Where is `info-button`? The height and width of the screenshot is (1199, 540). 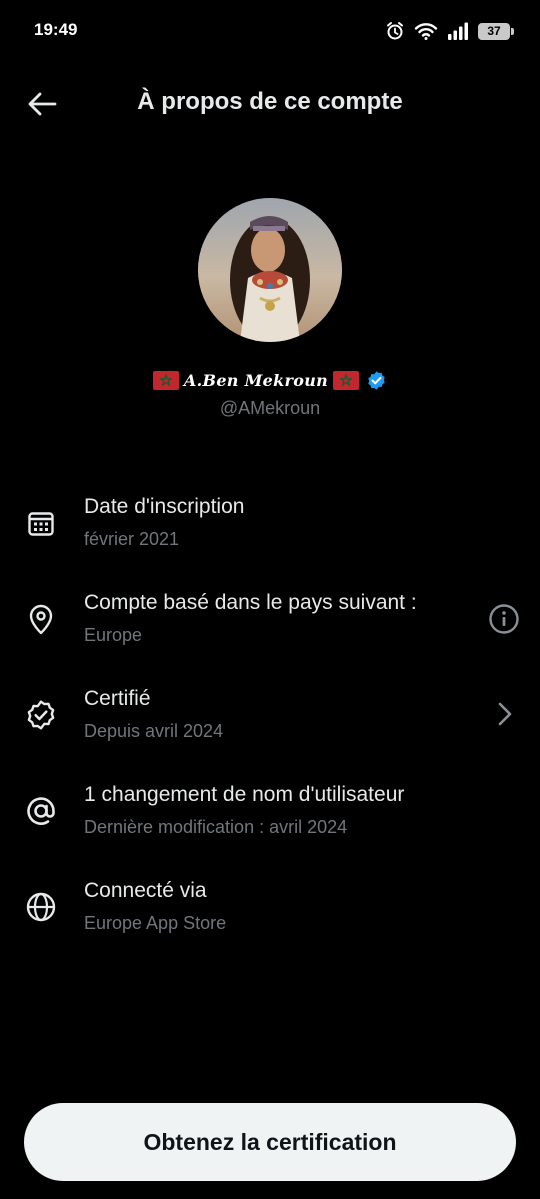
info-button is located at coordinates (504, 619).